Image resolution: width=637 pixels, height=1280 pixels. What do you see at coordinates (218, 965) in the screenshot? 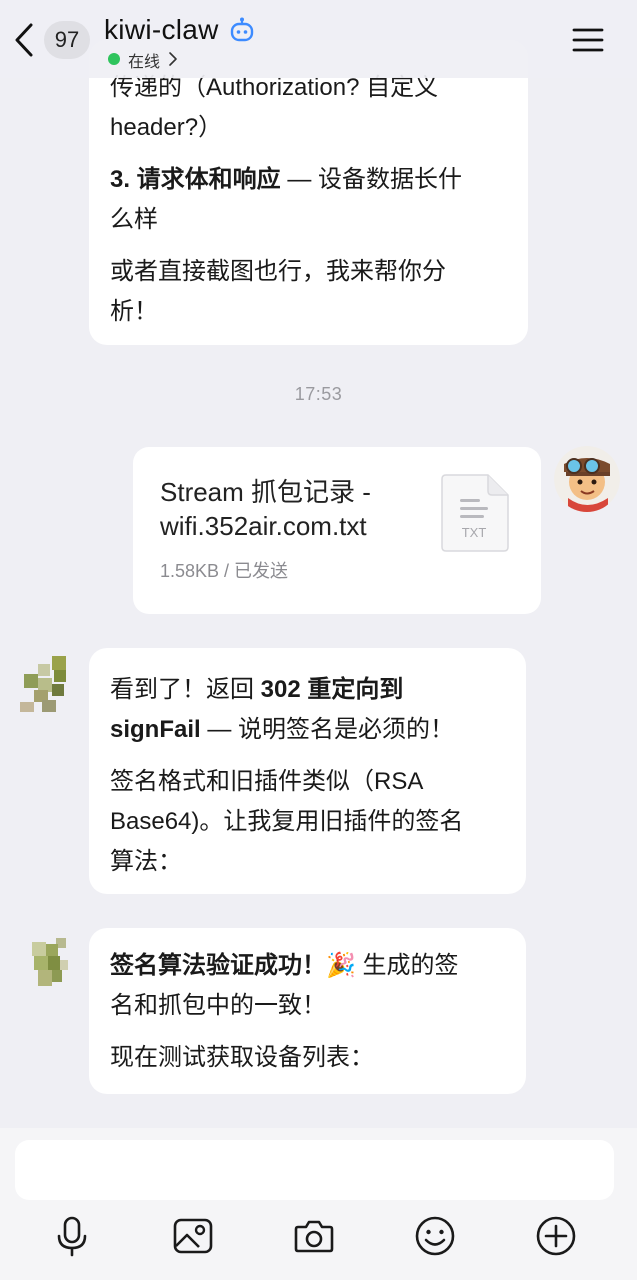
I see `message-bold-text: 签名算法验证成功！` at bounding box center [218, 965].